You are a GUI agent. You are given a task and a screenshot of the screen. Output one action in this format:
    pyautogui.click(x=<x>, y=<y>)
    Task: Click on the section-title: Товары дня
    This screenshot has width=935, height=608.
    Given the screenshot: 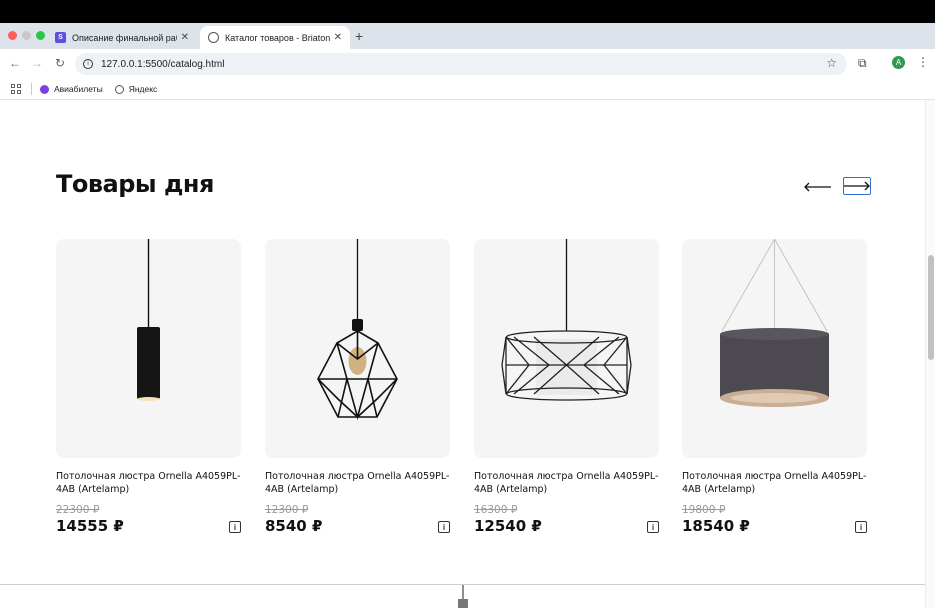 What is the action you would take?
    pyautogui.click(x=135, y=184)
    